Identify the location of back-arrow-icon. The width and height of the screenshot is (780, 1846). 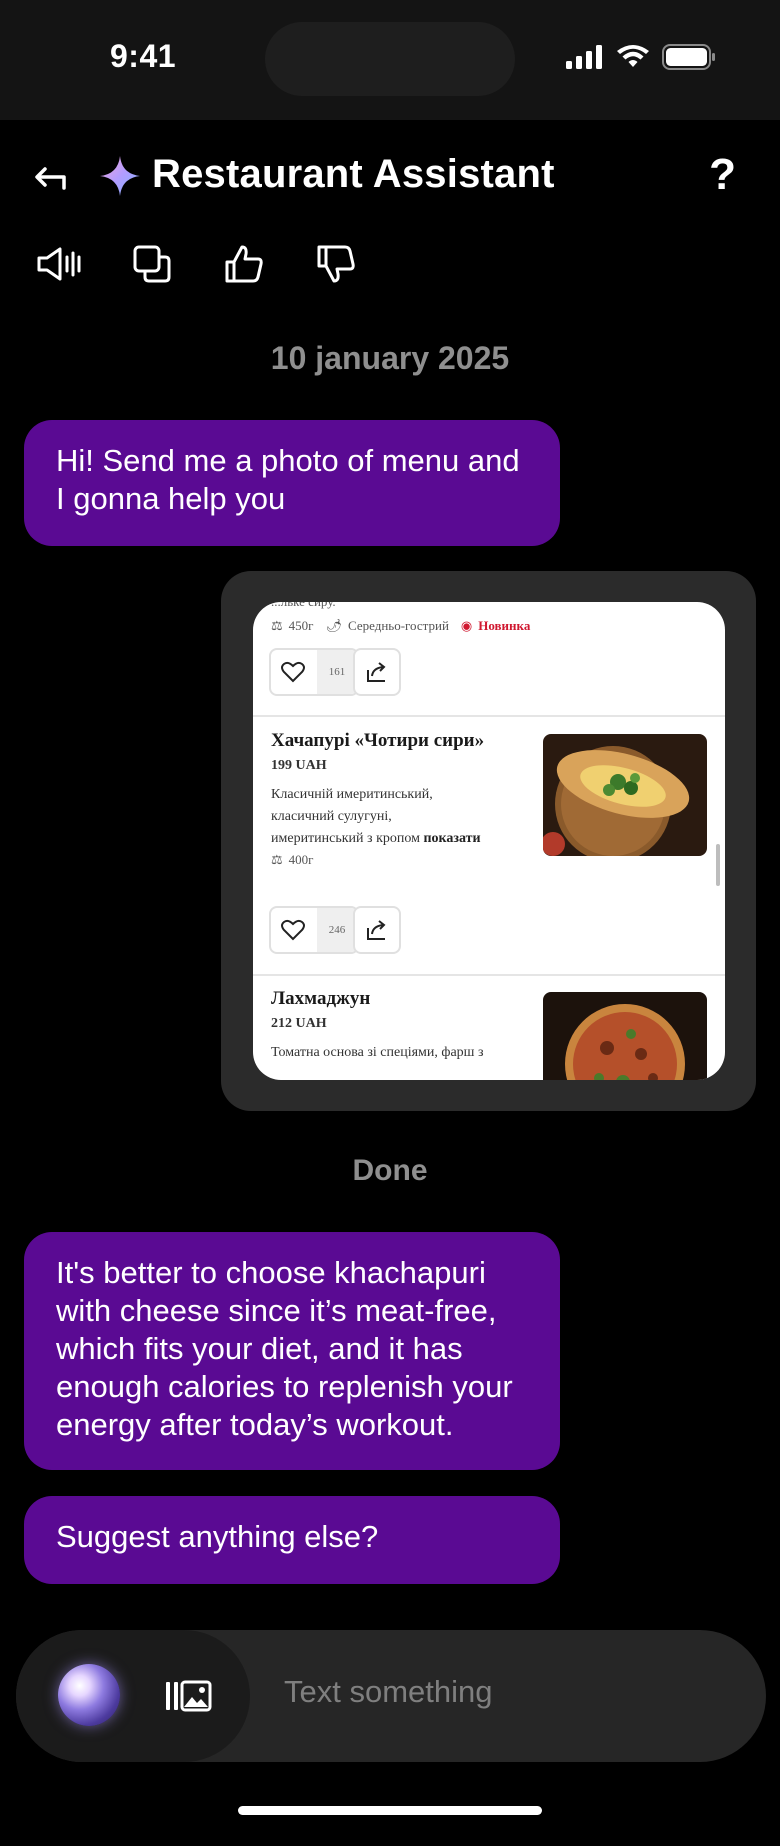
(50, 178).